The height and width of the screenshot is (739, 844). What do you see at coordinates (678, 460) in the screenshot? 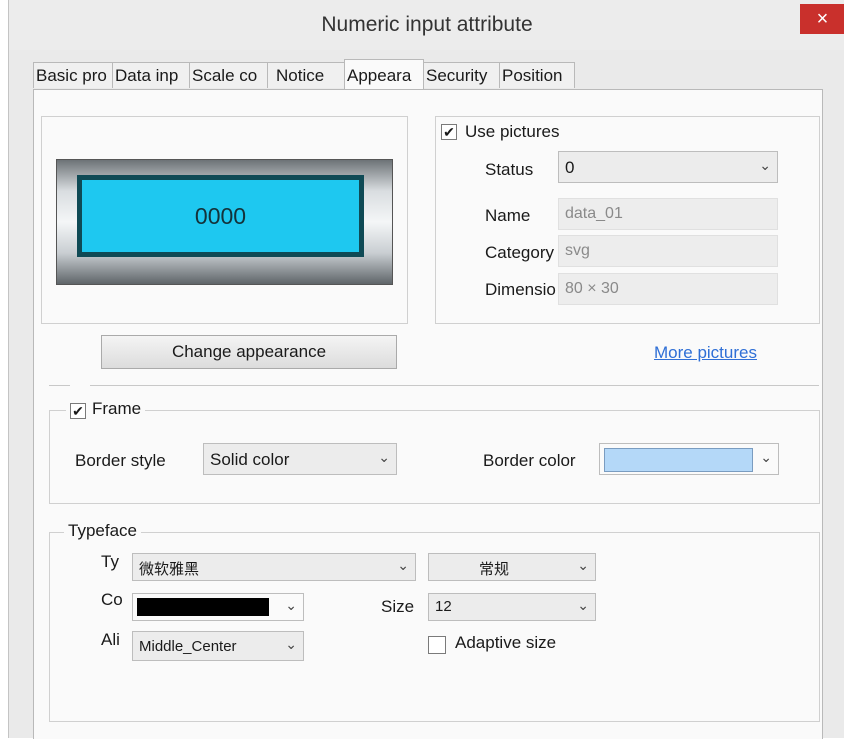
I see `border-color-swatch` at bounding box center [678, 460].